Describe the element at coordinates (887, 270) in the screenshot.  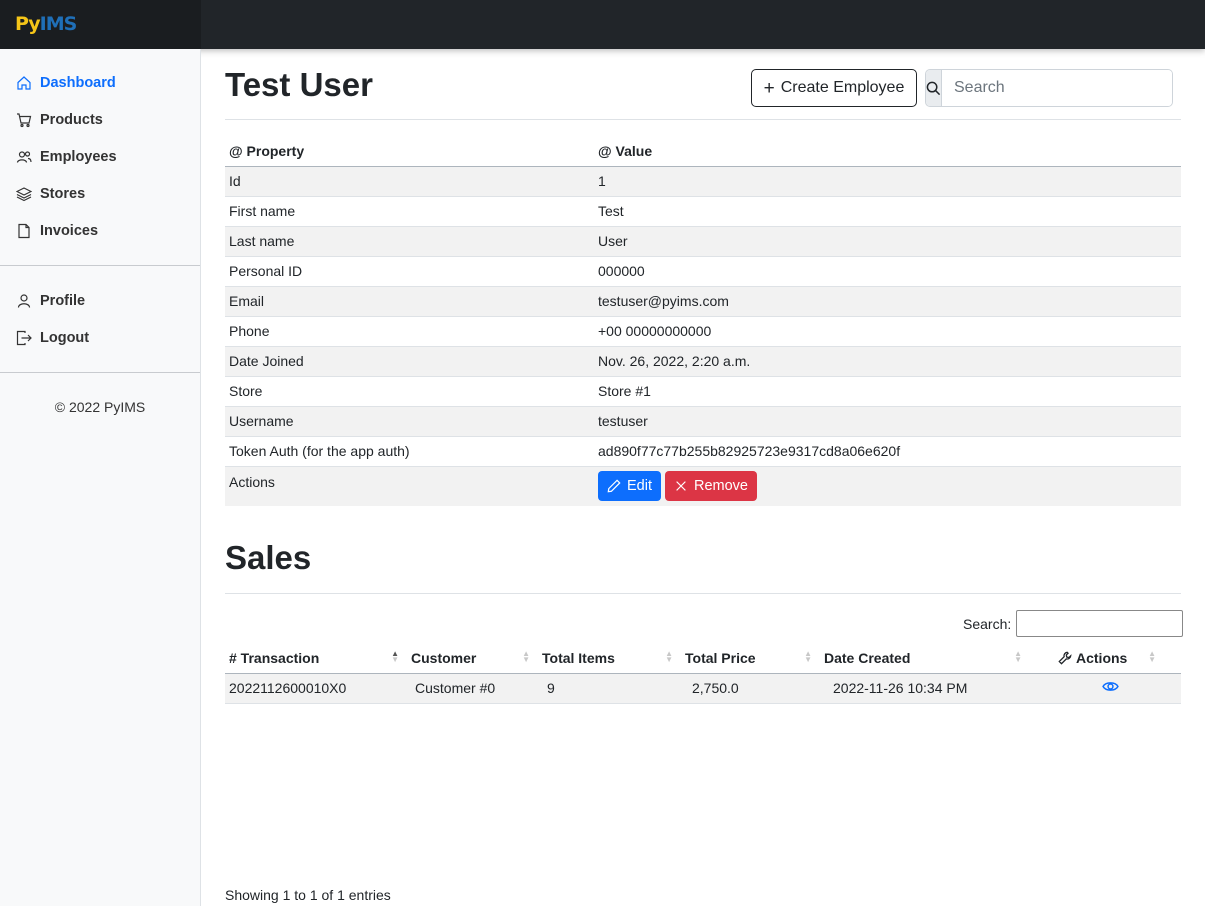
I see `value-cell: 000000` at that location.